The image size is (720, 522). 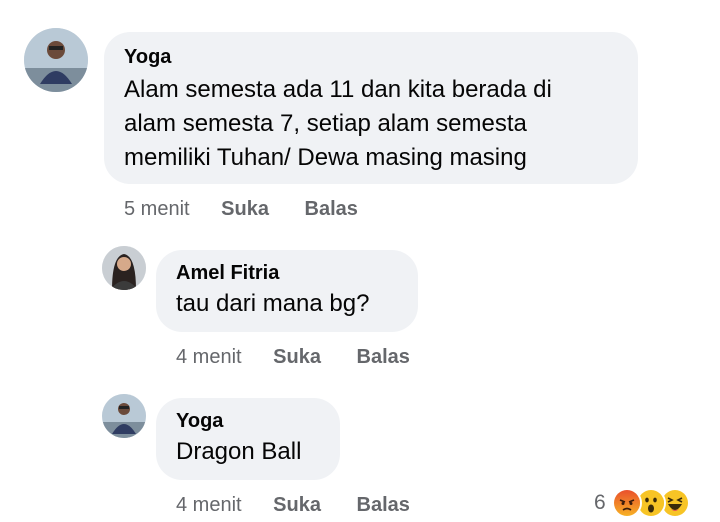 I want to click on reactions-summary: 6, so click(x=642, y=503).